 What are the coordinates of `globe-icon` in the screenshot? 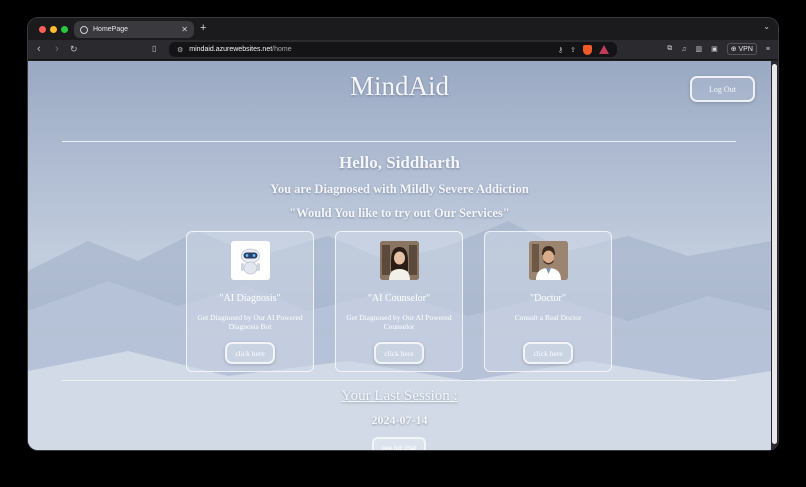 It's located at (84, 29).